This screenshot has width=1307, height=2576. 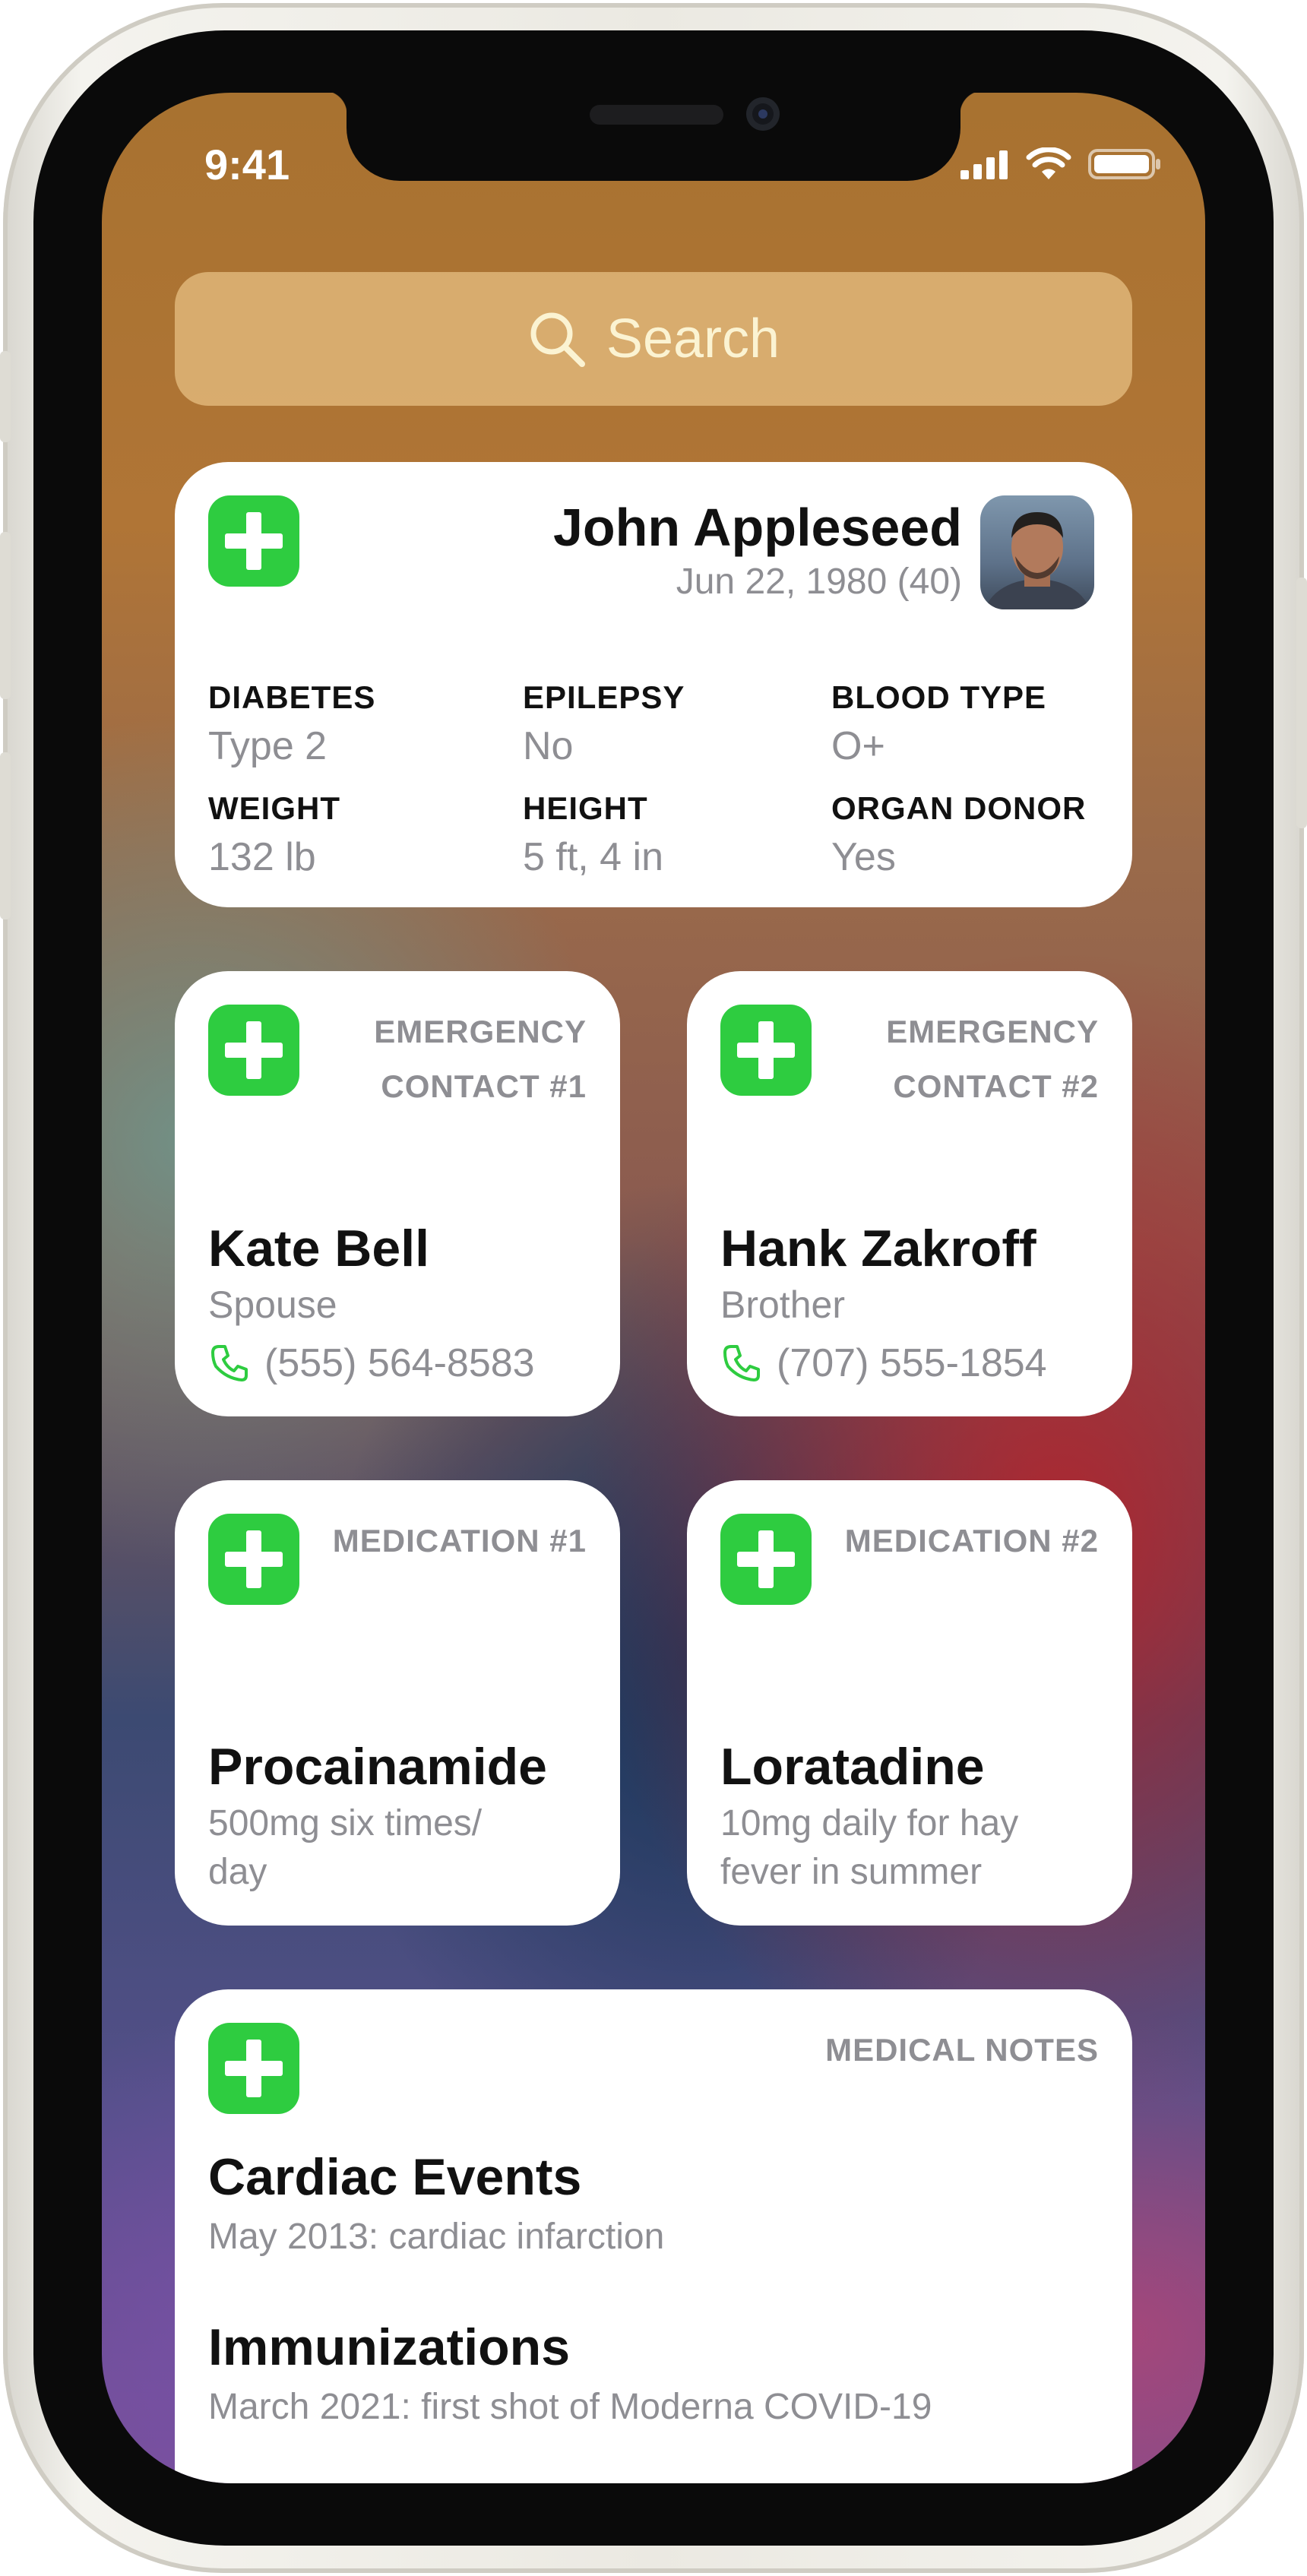 I want to click on contact-kicker-line-2: CONTACT #2, so click(x=996, y=1086).